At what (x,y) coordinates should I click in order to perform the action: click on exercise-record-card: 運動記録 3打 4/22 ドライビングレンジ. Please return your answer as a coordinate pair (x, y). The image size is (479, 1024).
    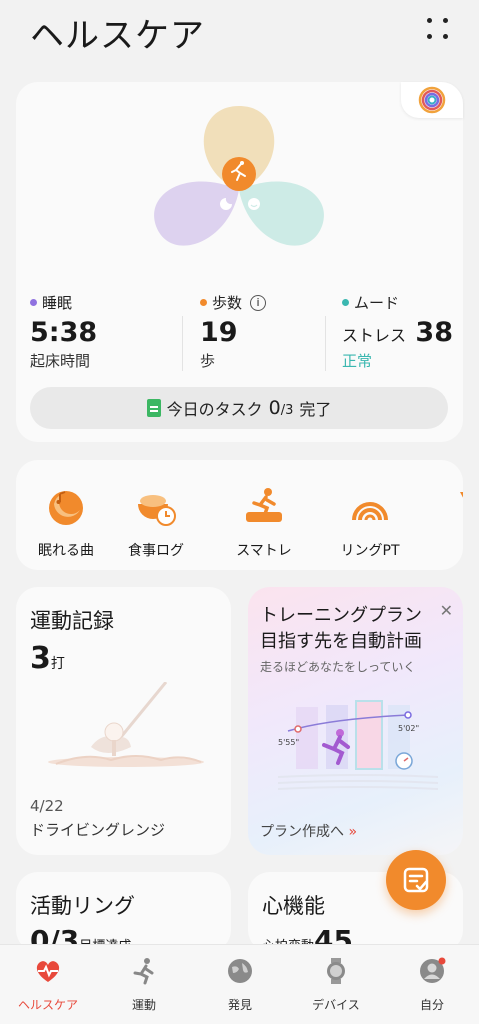
    Looking at the image, I should click on (123, 721).